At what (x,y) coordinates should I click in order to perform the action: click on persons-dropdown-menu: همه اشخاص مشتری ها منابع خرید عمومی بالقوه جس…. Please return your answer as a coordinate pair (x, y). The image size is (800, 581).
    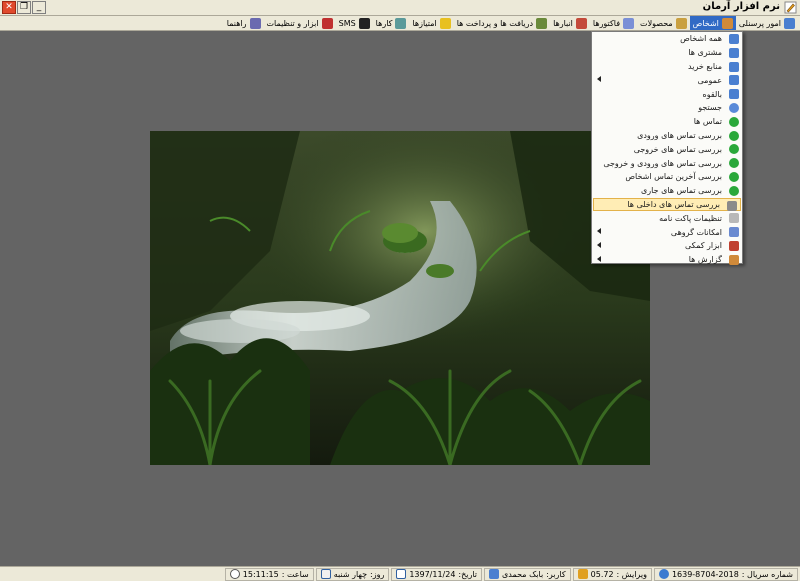
    Looking at the image, I should click on (667, 149).